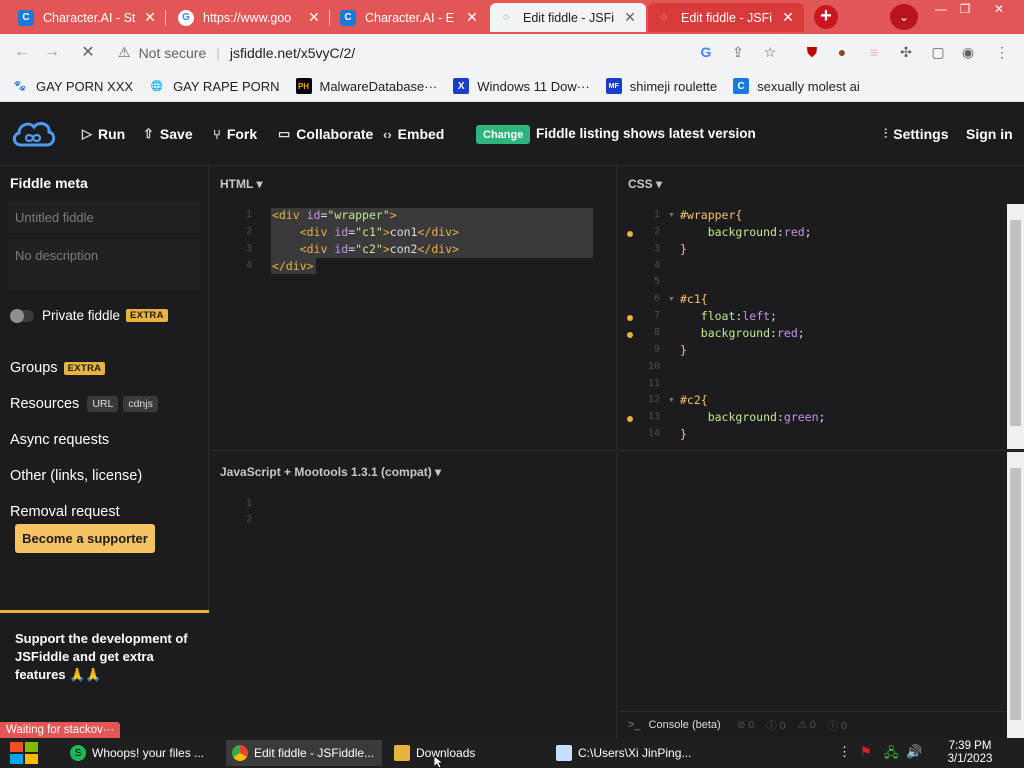 Image resolution: width=1024 pixels, height=768 pixels. What do you see at coordinates (84, 404) in the screenshot?
I see `sidebar-item-resources: Resources URL cdnjs` at bounding box center [84, 404].